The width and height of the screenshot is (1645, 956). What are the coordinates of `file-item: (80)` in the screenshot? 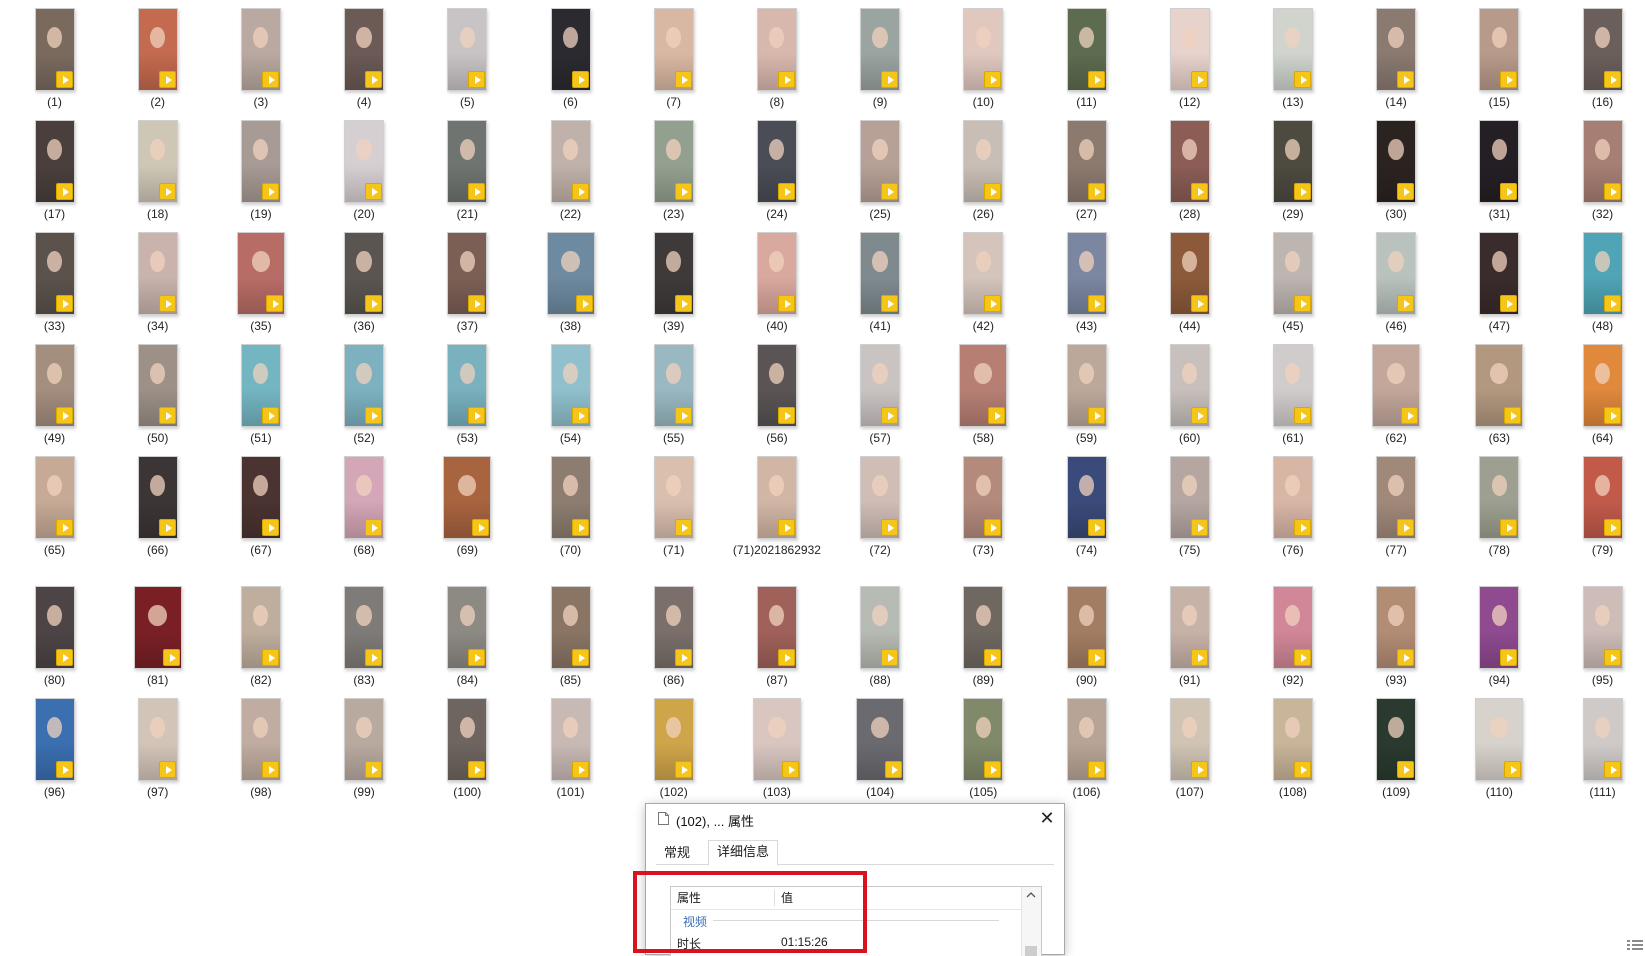 It's located at (54, 637).